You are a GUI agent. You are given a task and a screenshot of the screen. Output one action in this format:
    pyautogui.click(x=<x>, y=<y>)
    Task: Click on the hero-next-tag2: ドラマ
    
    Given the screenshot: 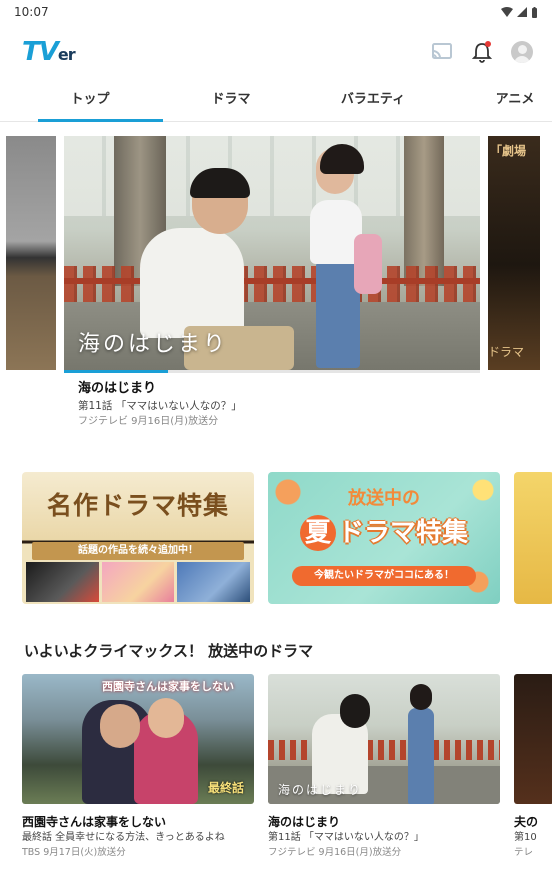 What is the action you would take?
    pyautogui.click(x=506, y=352)
    